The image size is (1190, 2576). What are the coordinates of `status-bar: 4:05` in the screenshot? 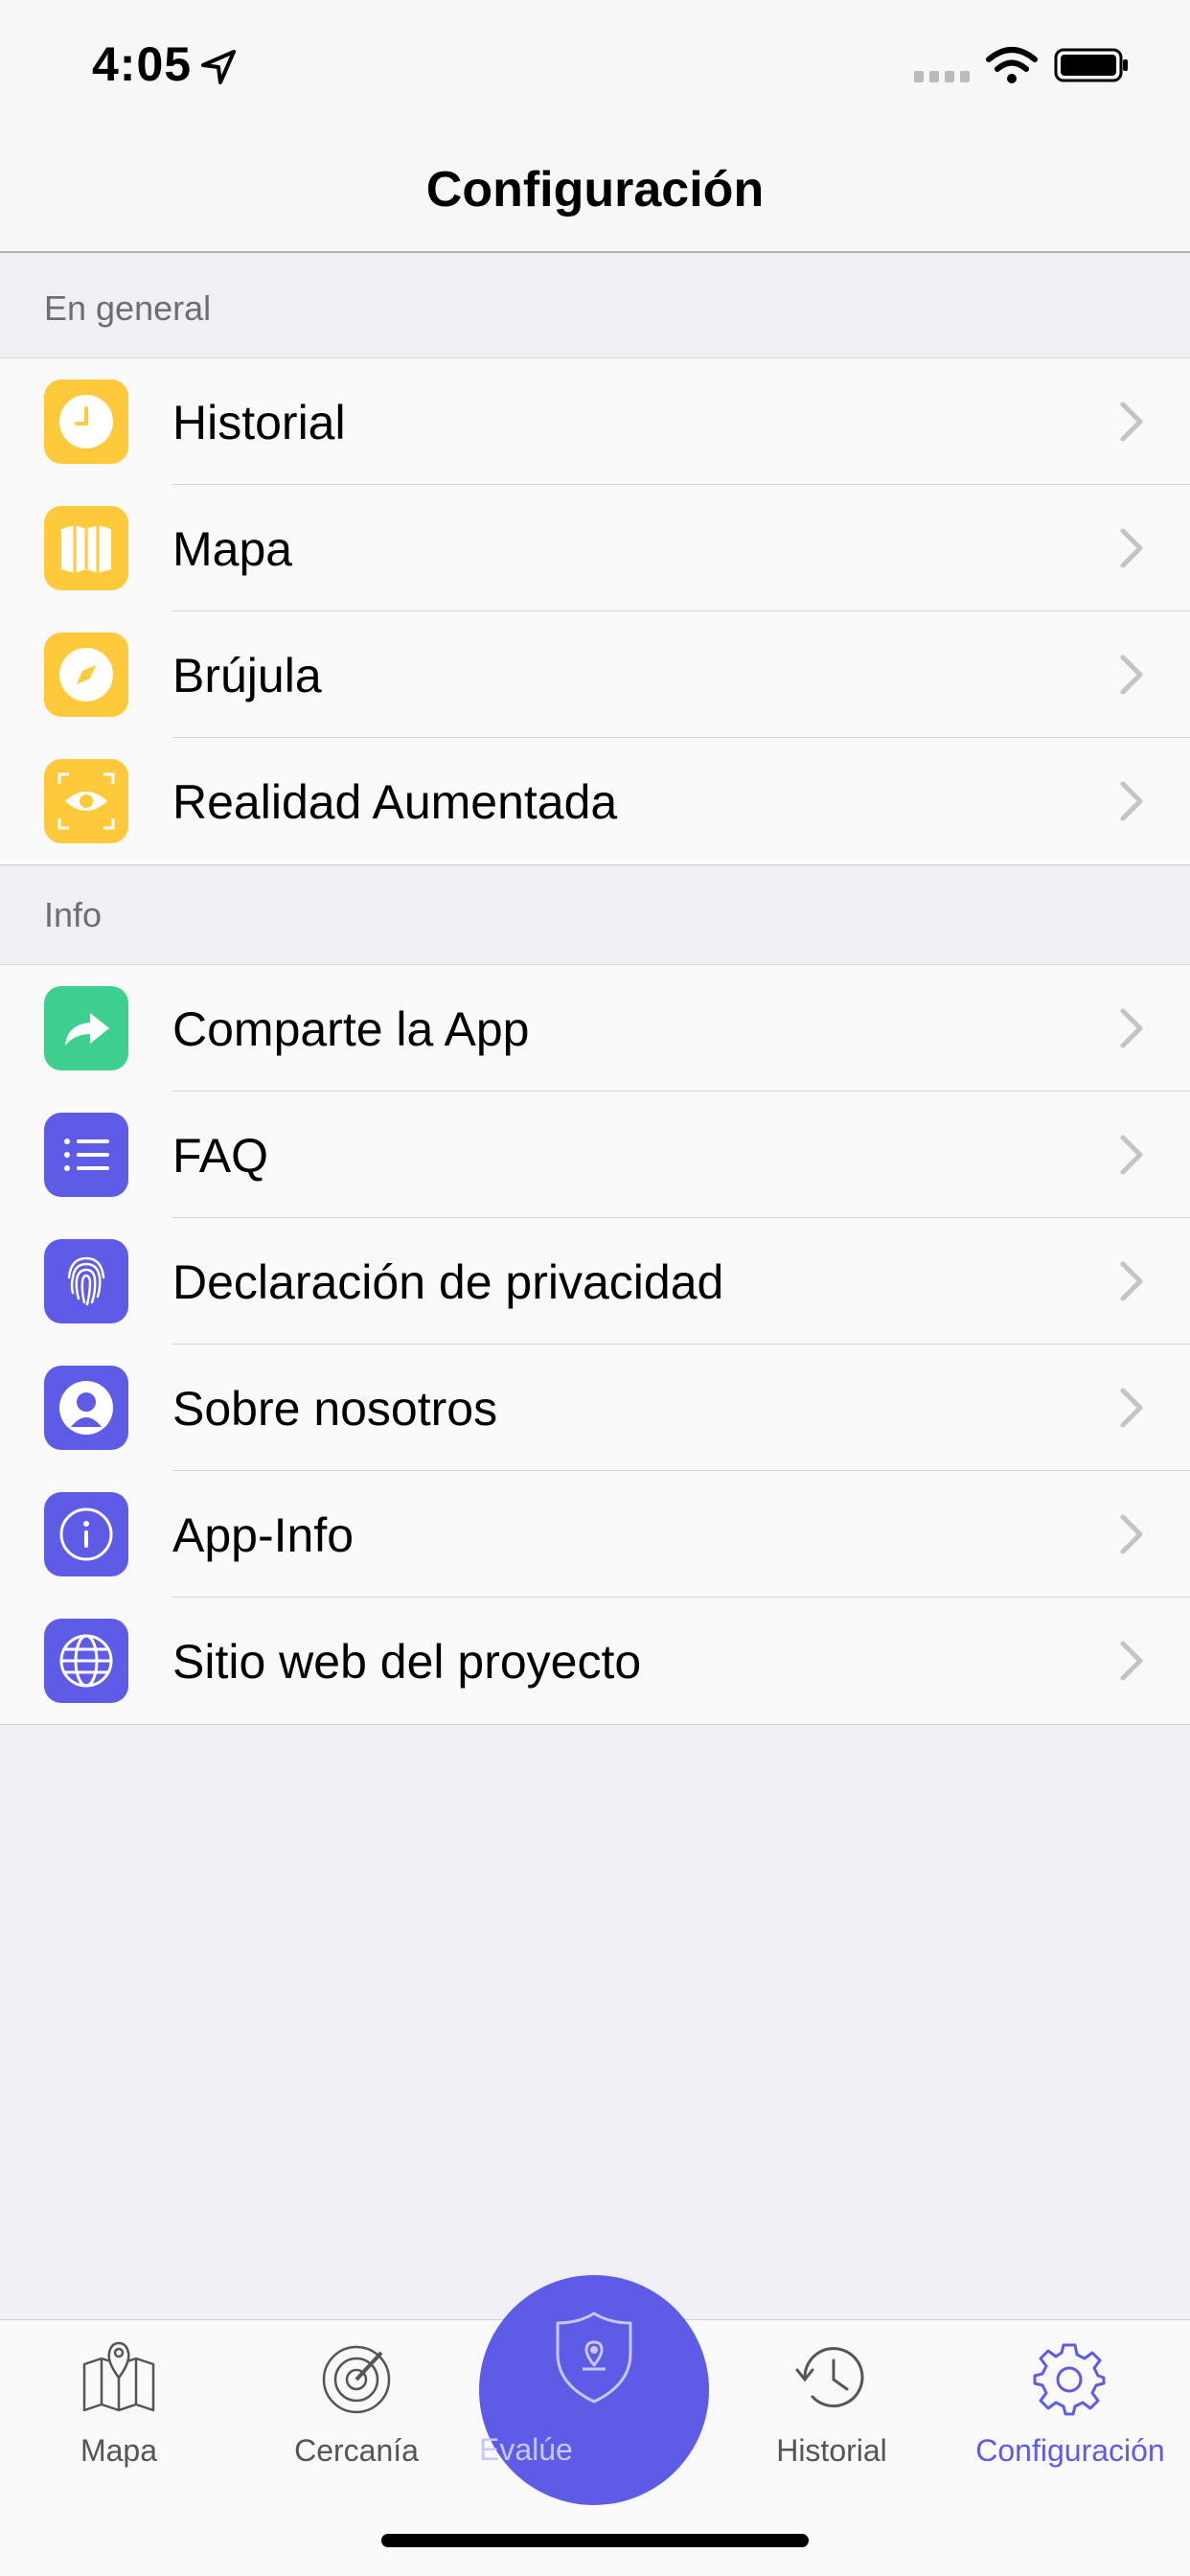 It's located at (595, 67).